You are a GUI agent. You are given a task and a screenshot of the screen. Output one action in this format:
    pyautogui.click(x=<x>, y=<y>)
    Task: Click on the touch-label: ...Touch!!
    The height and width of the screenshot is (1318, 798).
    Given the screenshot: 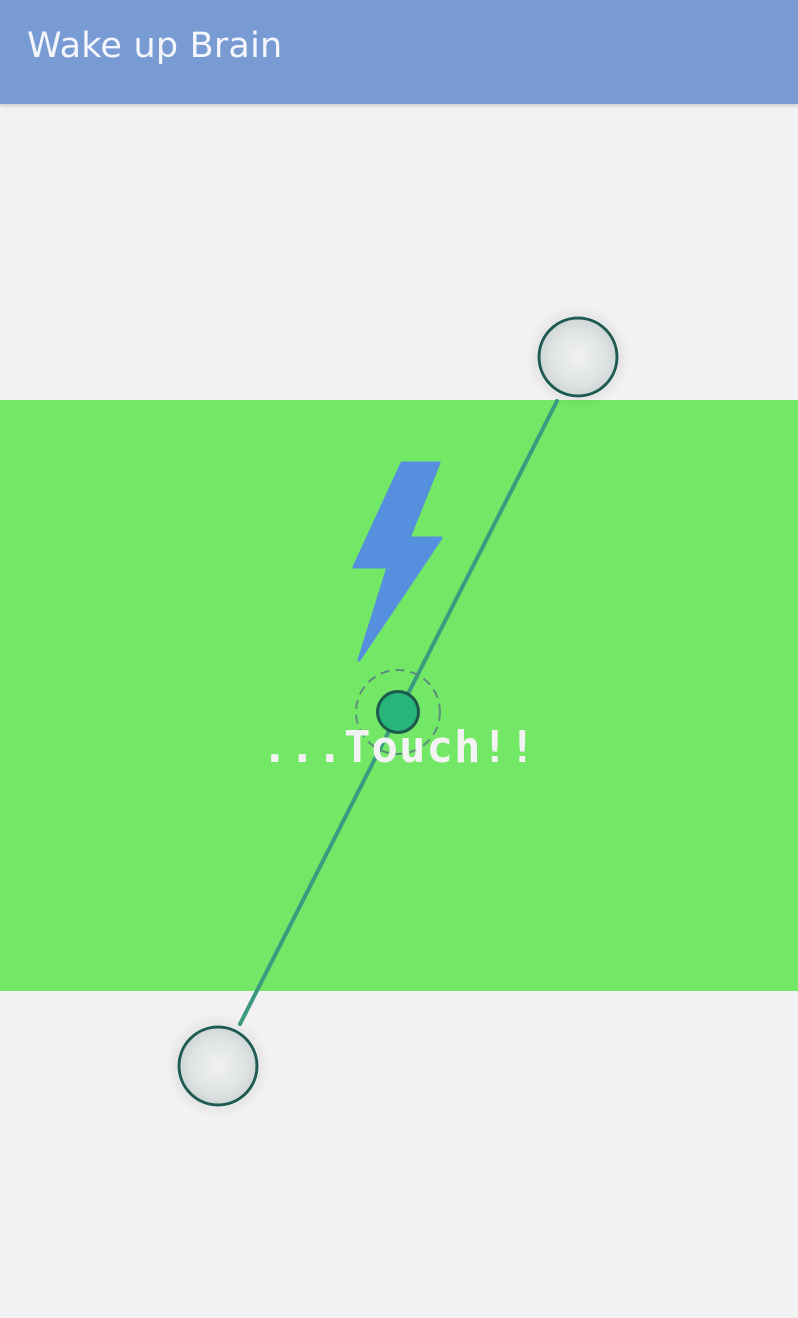 What is the action you would take?
    pyautogui.click(x=399, y=747)
    